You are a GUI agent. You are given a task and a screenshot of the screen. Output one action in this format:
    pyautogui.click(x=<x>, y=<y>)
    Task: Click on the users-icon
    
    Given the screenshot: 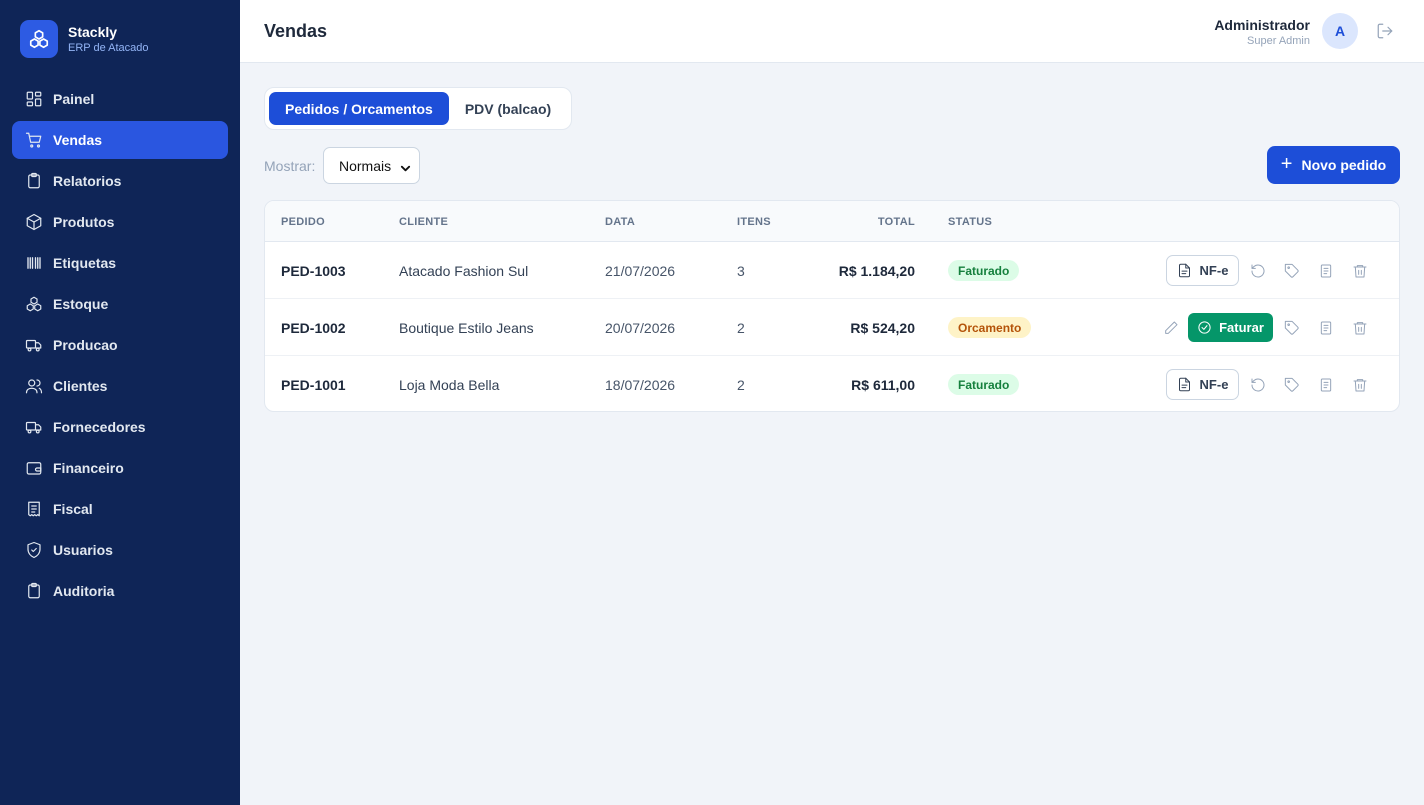 What is the action you would take?
    pyautogui.click(x=34, y=386)
    